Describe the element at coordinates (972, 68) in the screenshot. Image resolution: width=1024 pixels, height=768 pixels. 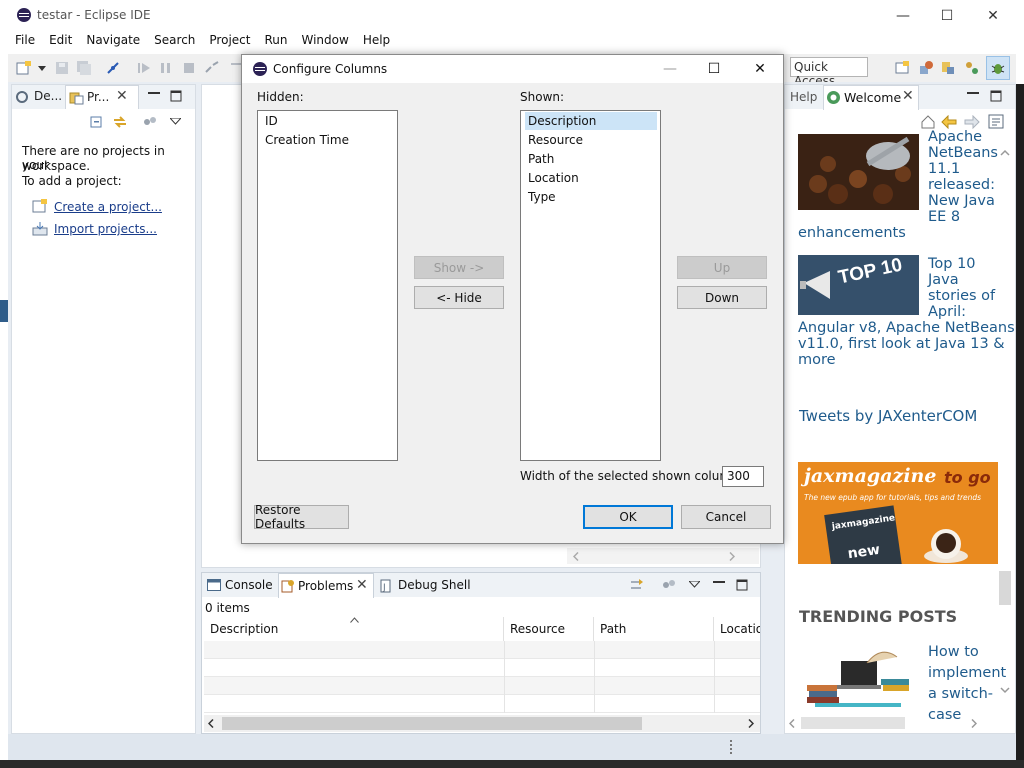
I see `git-perspective-icon` at that location.